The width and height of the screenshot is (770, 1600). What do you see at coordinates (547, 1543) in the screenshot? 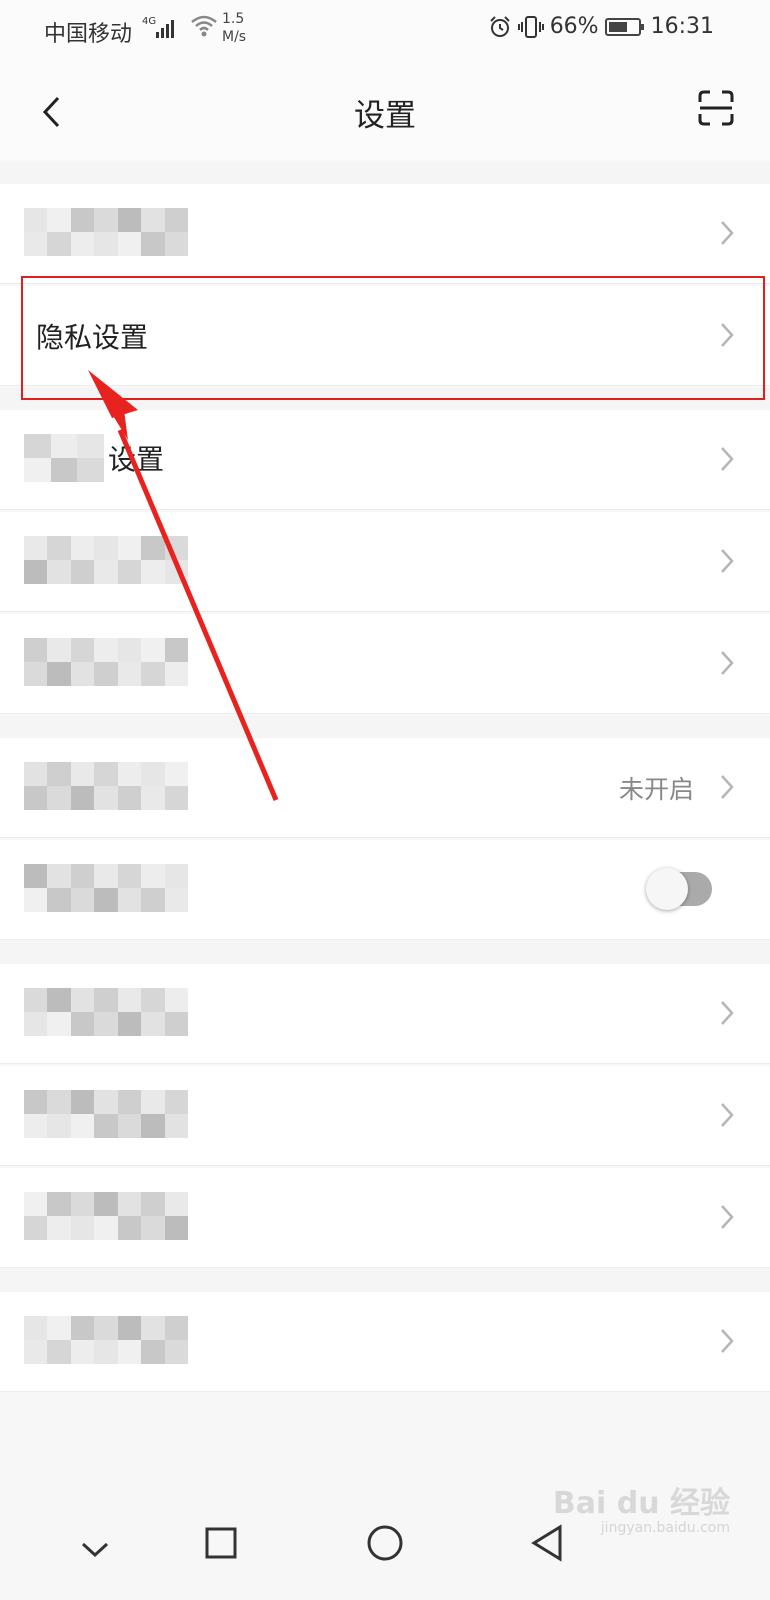
I see `back-triangle-icon` at bounding box center [547, 1543].